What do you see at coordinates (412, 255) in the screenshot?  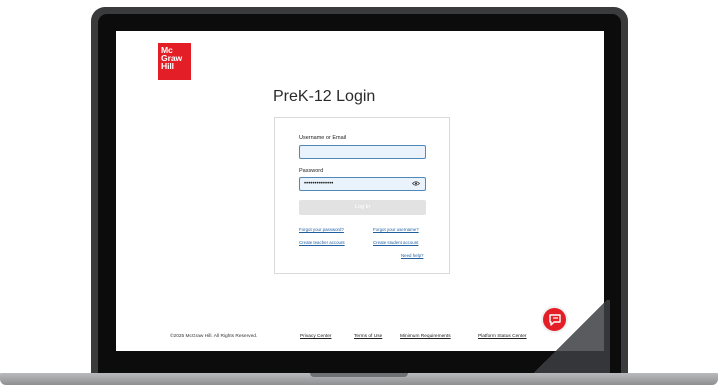 I see `need-help-link: Need help?` at bounding box center [412, 255].